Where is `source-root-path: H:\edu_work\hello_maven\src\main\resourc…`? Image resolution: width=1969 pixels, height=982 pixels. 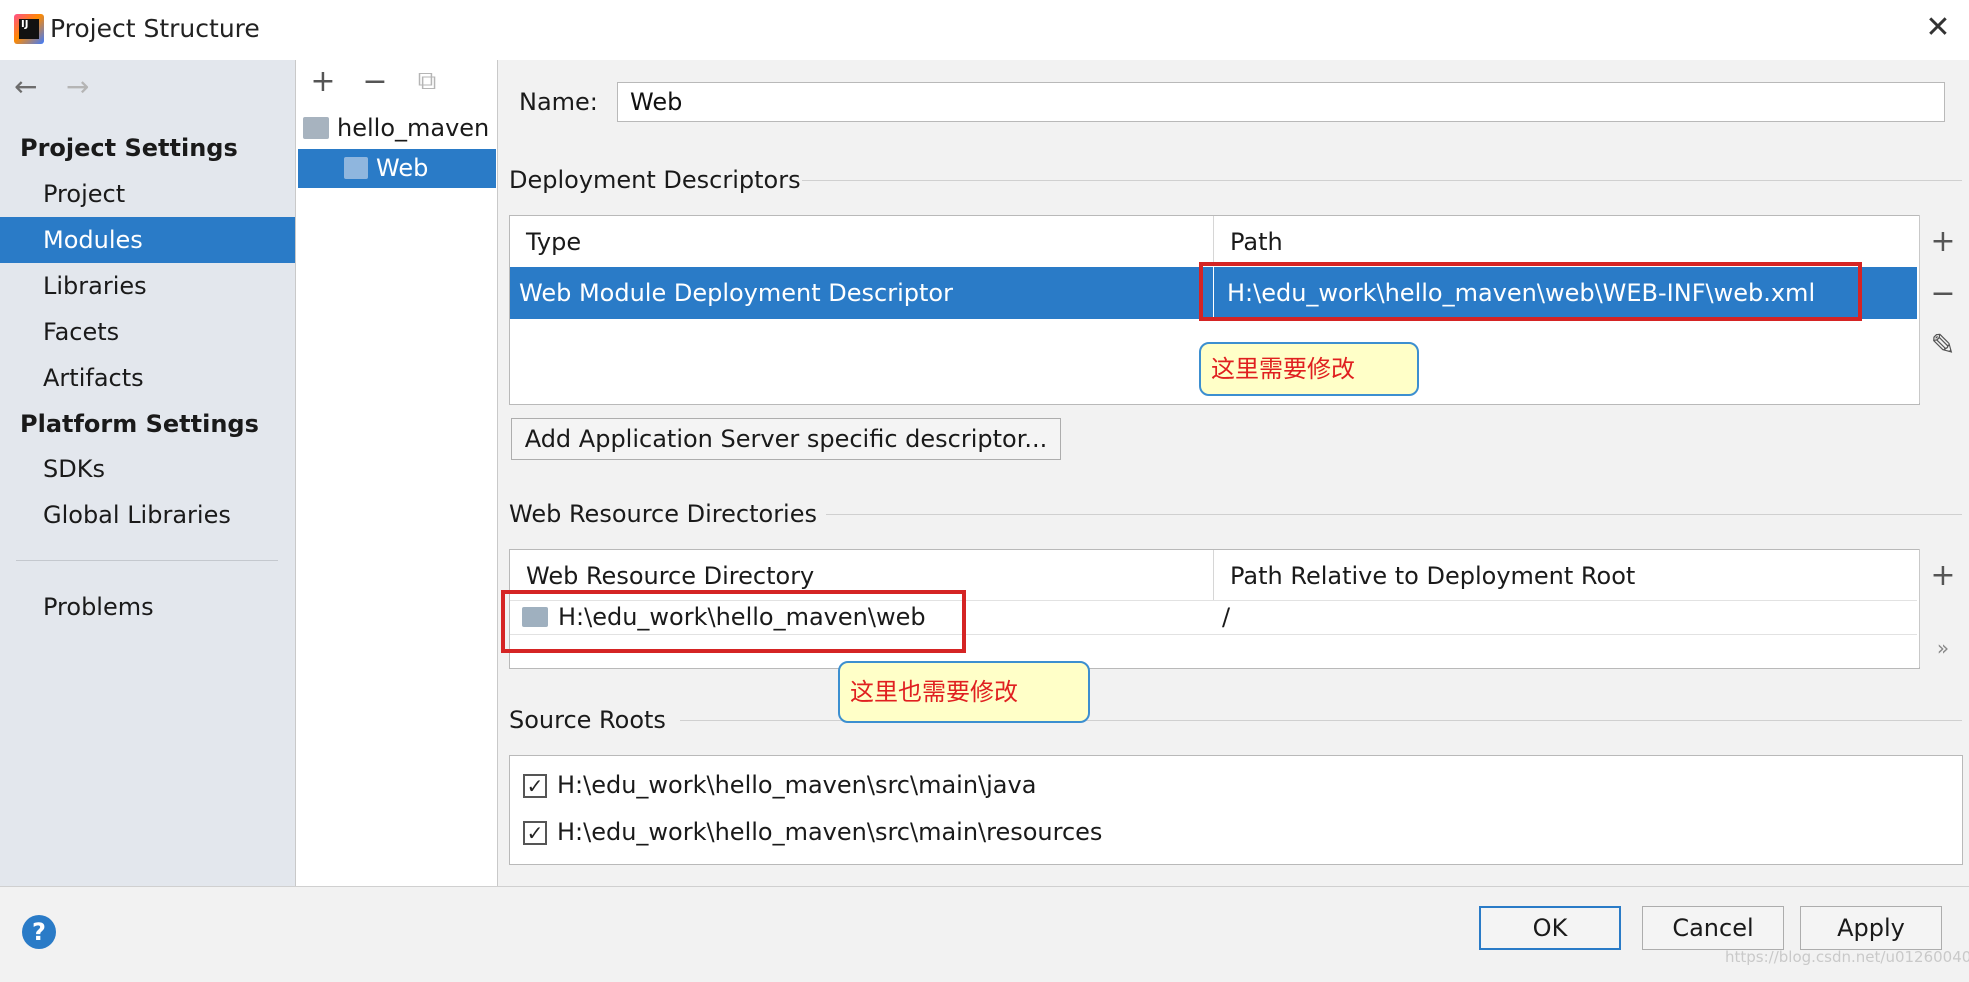 source-root-path: H:\edu_work\hello_maven\src\main\resourc… is located at coordinates (830, 832).